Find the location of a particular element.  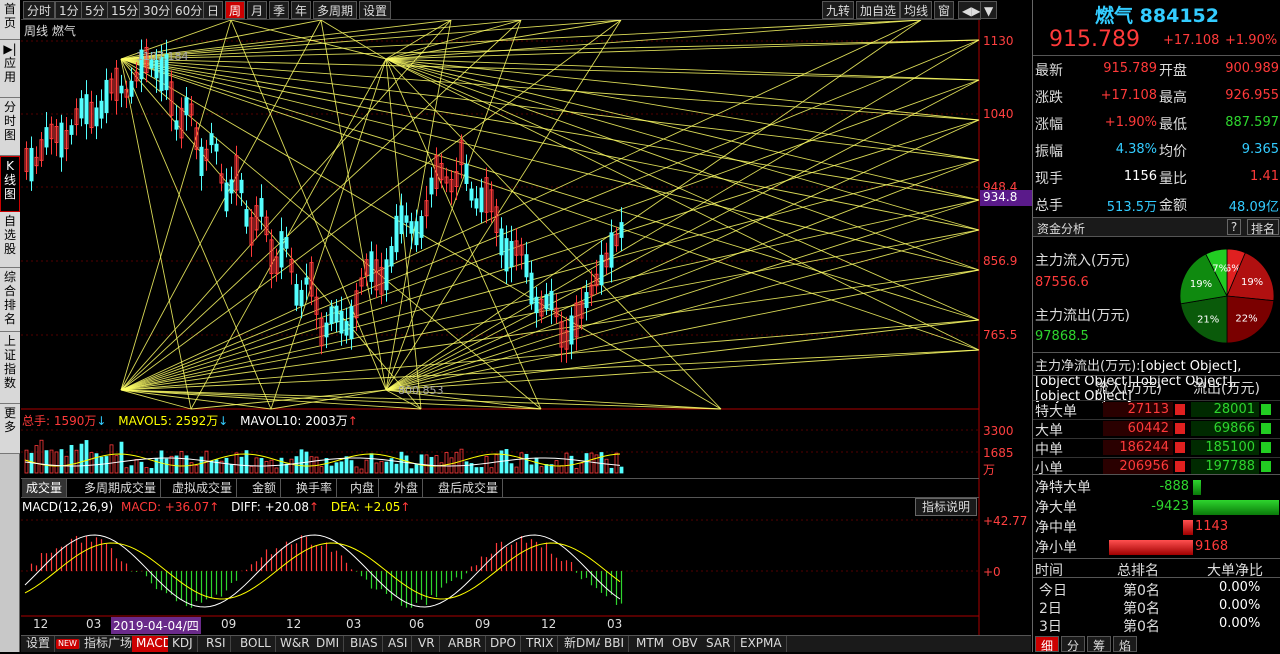

indicator-tab-8: DMI is located at coordinates (328, 644).